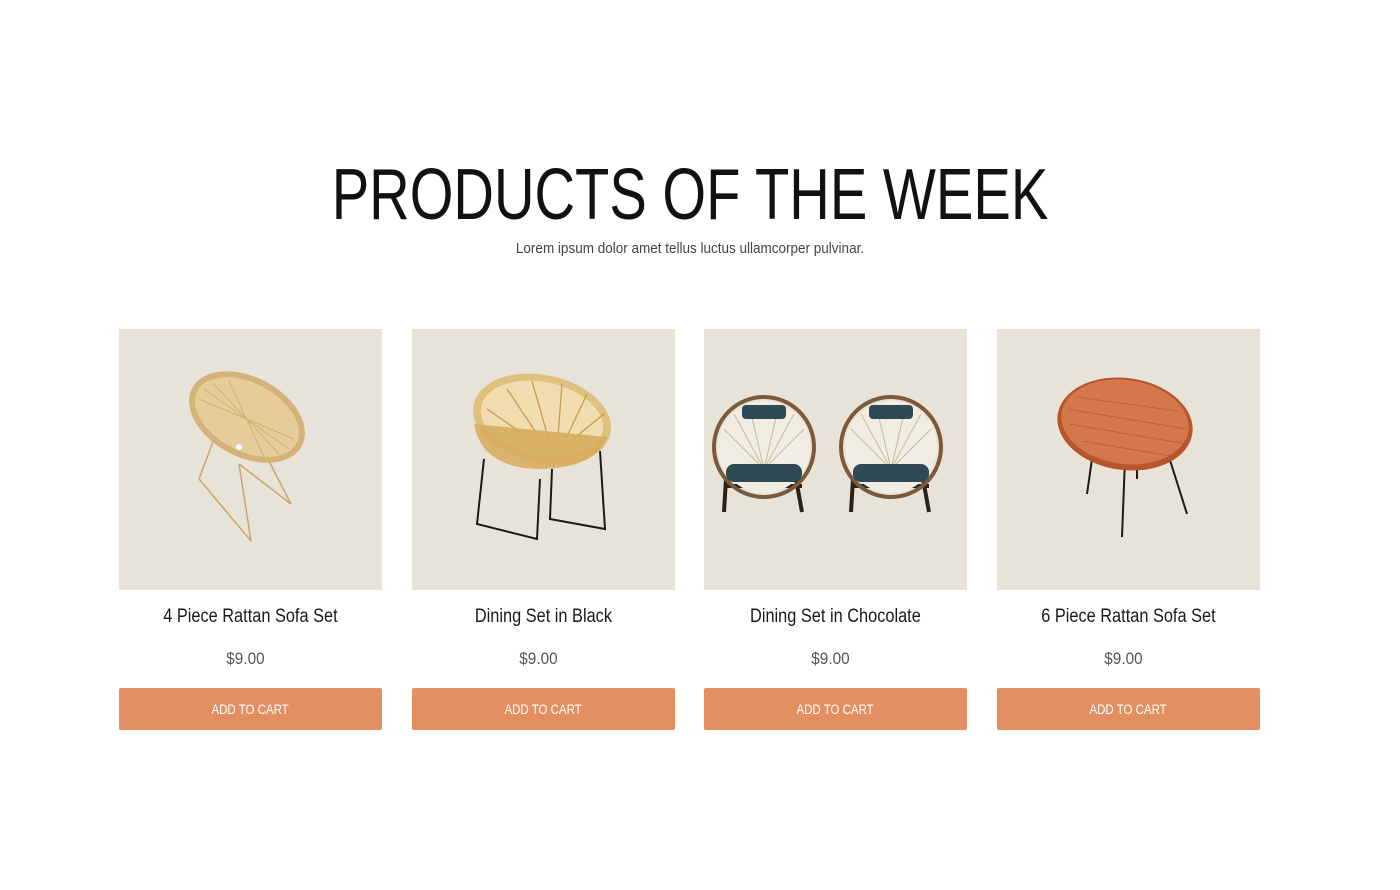 The height and width of the screenshot is (890, 1400). What do you see at coordinates (250, 617) in the screenshot?
I see `product-name: 4 Piece Rattan Sofa Set` at bounding box center [250, 617].